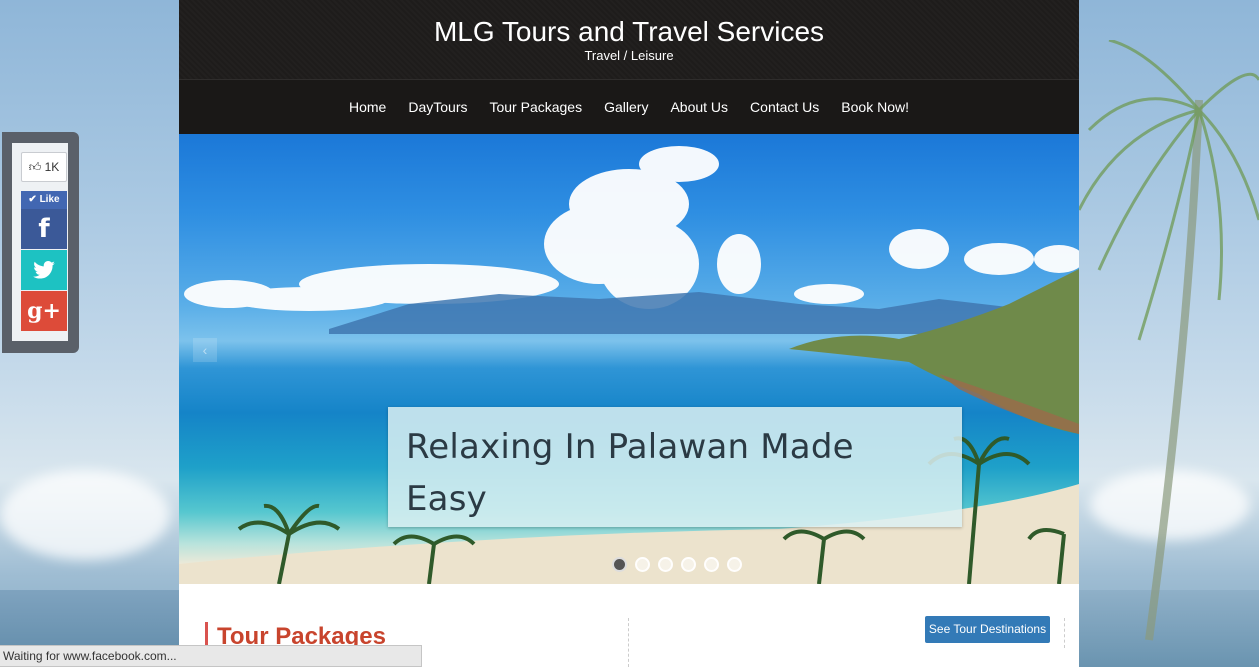  I want to click on twitter-icon, so click(44, 270).